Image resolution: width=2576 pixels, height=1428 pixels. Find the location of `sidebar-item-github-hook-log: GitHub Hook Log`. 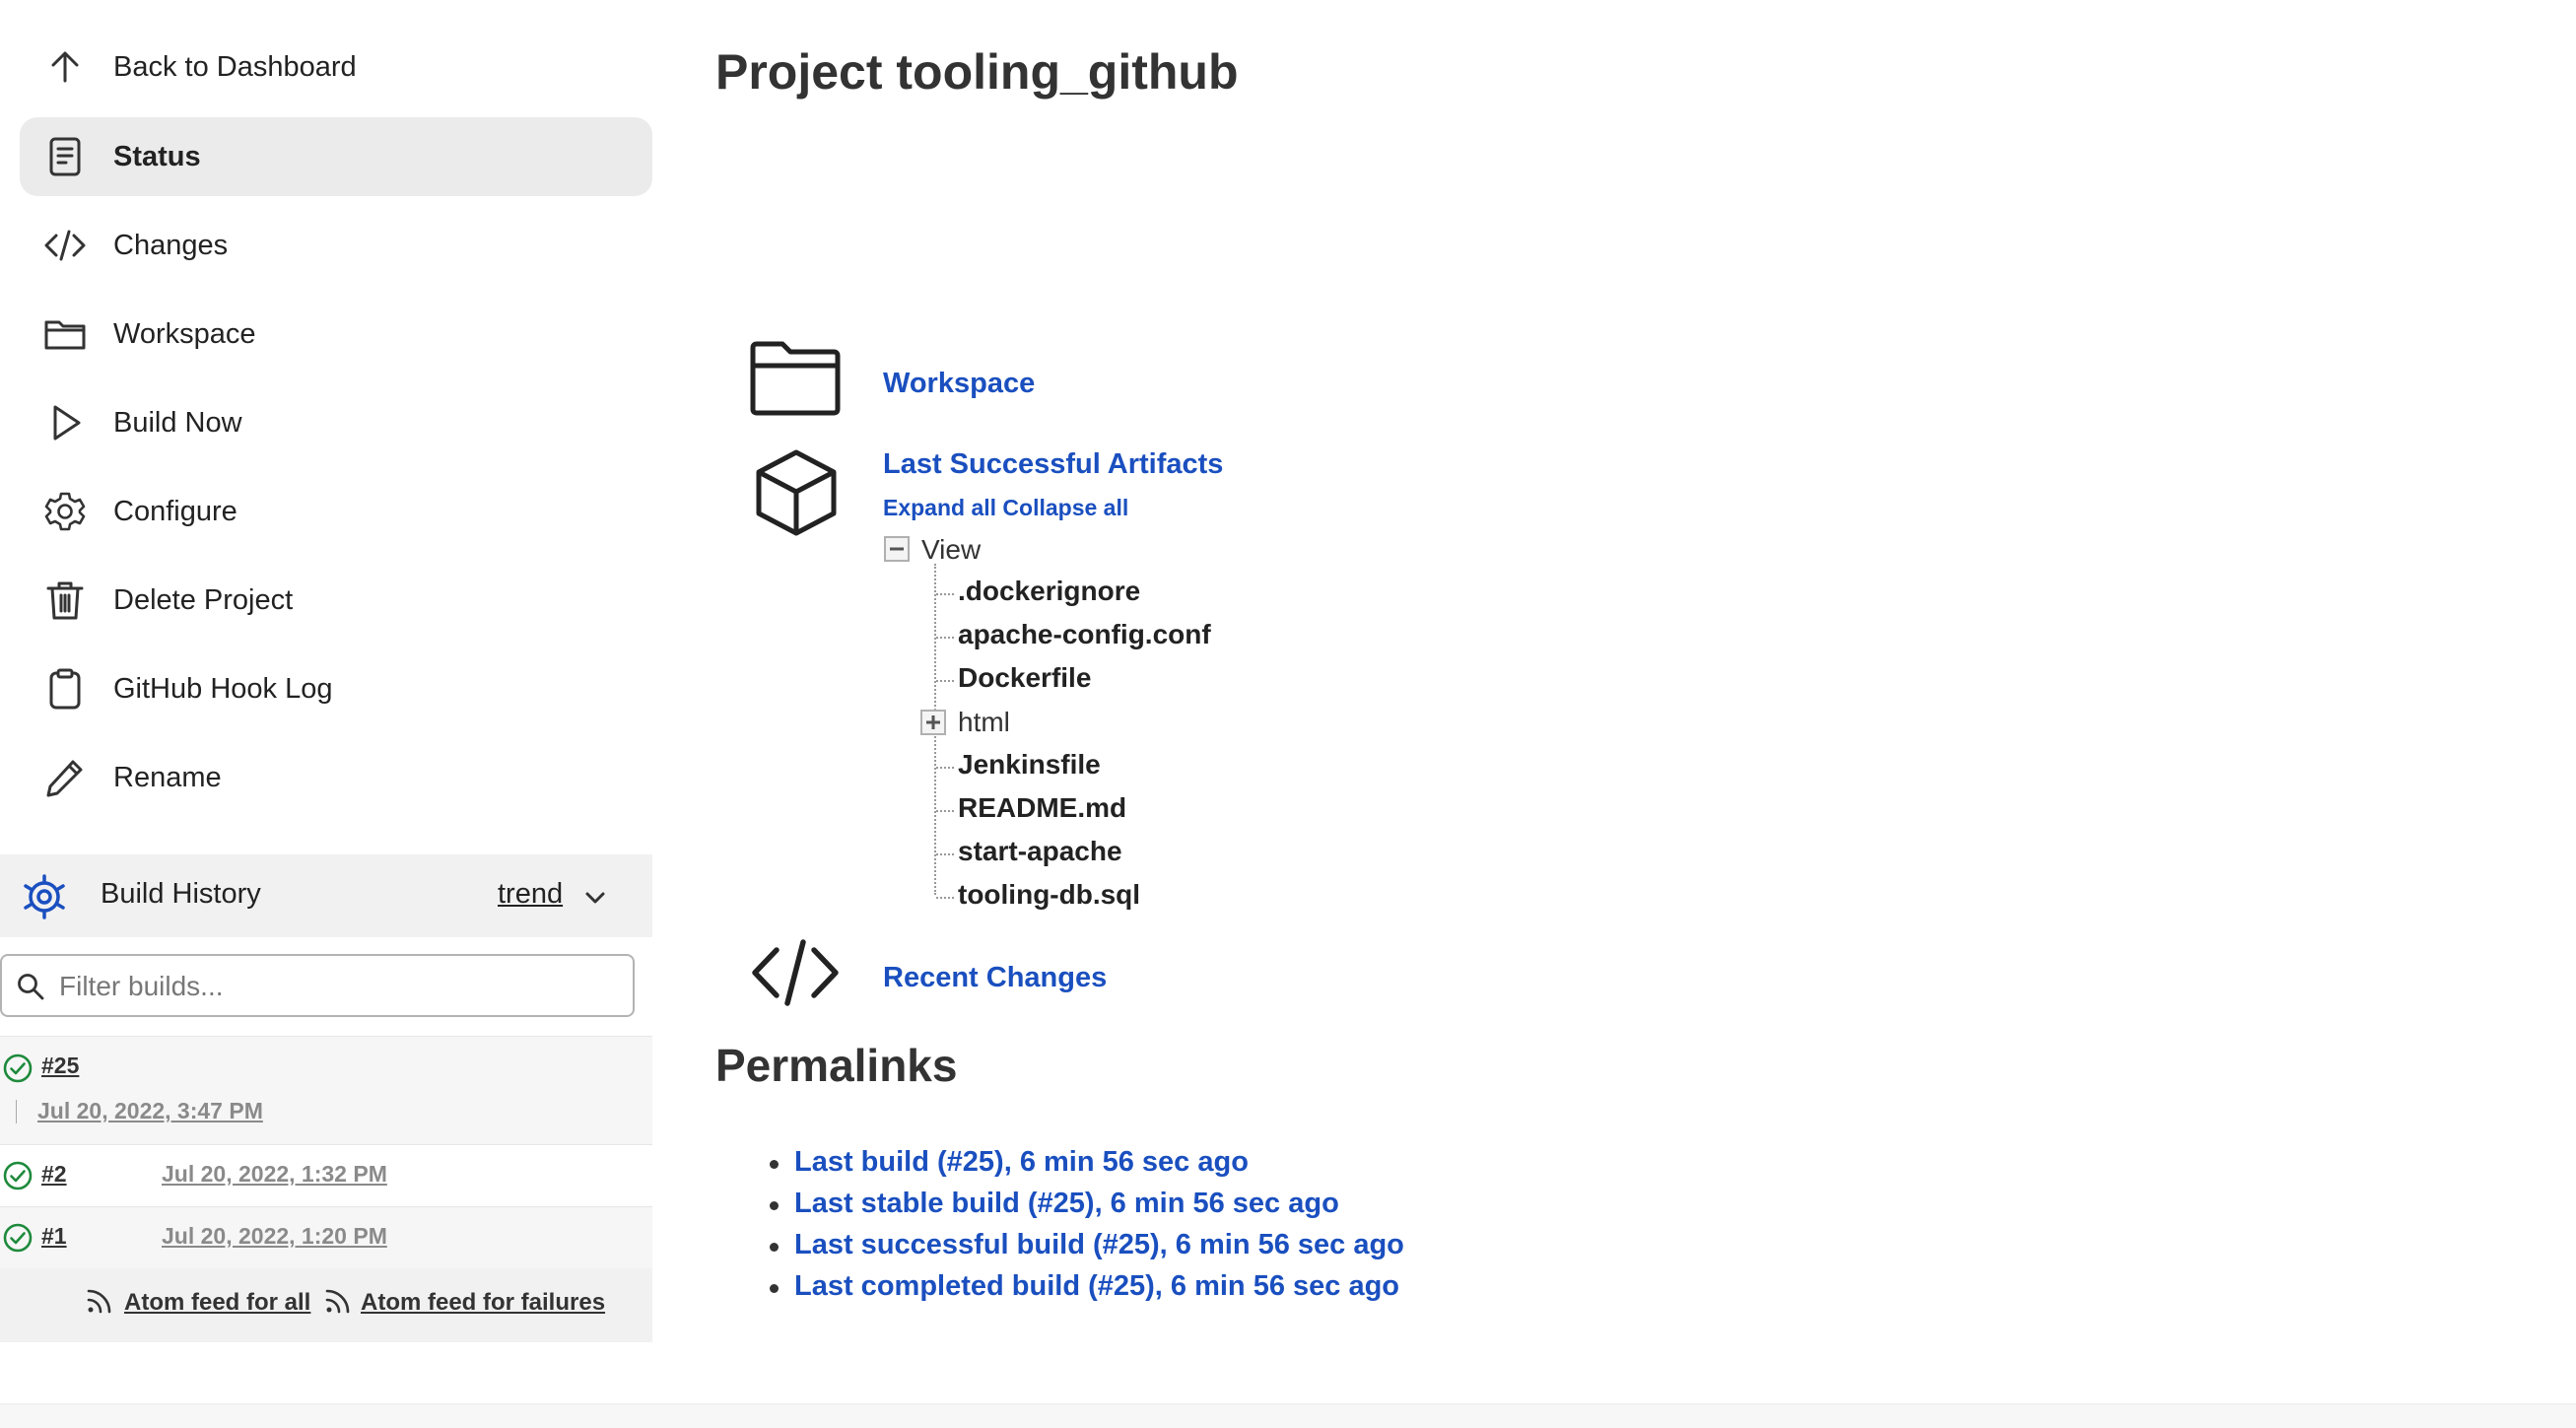

sidebar-item-github-hook-log: GitHub Hook Log is located at coordinates (336, 688).